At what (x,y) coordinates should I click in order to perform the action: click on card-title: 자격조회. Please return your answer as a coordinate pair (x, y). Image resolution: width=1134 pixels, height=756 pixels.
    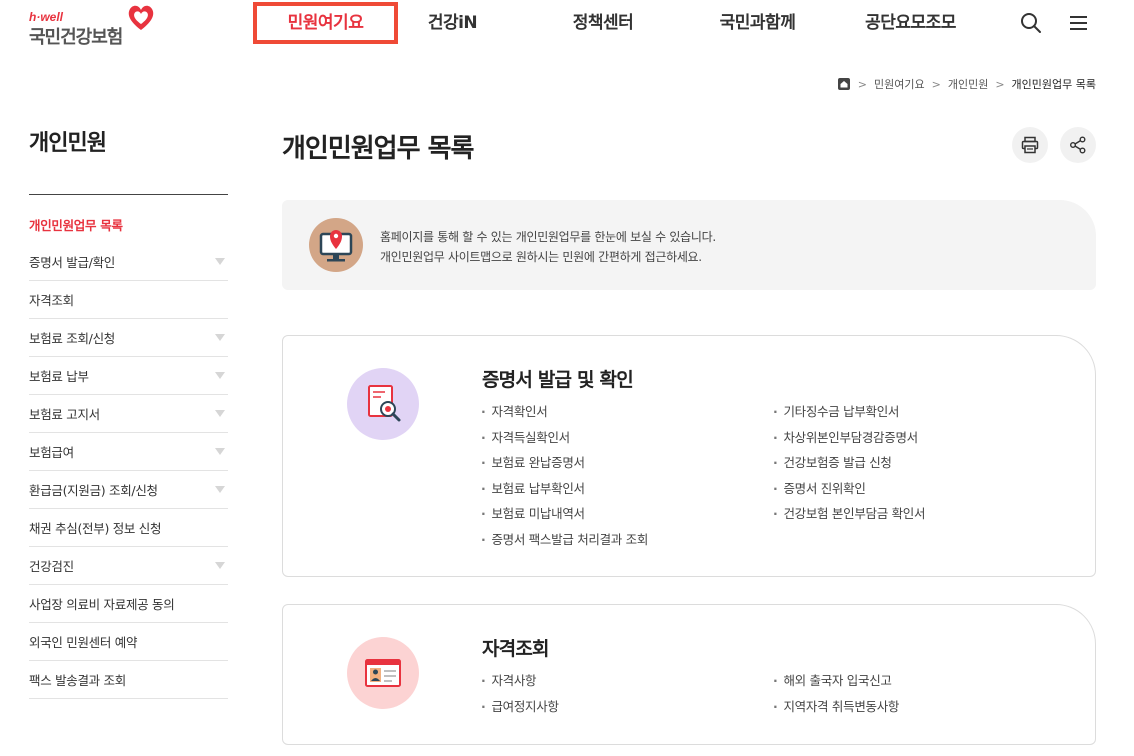
    Looking at the image, I should click on (516, 649).